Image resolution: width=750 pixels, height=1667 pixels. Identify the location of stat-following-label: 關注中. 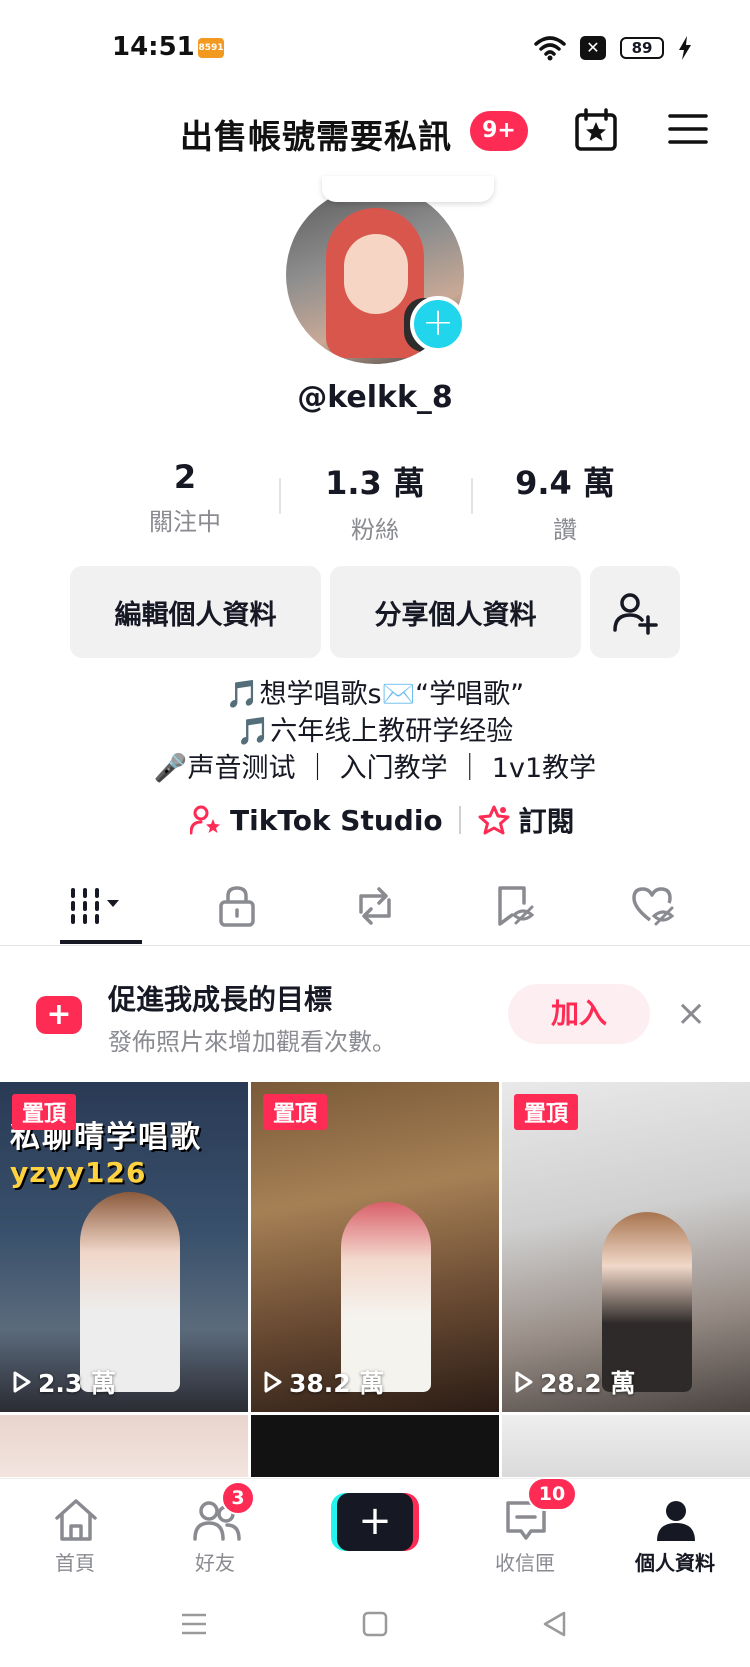
(185, 522).